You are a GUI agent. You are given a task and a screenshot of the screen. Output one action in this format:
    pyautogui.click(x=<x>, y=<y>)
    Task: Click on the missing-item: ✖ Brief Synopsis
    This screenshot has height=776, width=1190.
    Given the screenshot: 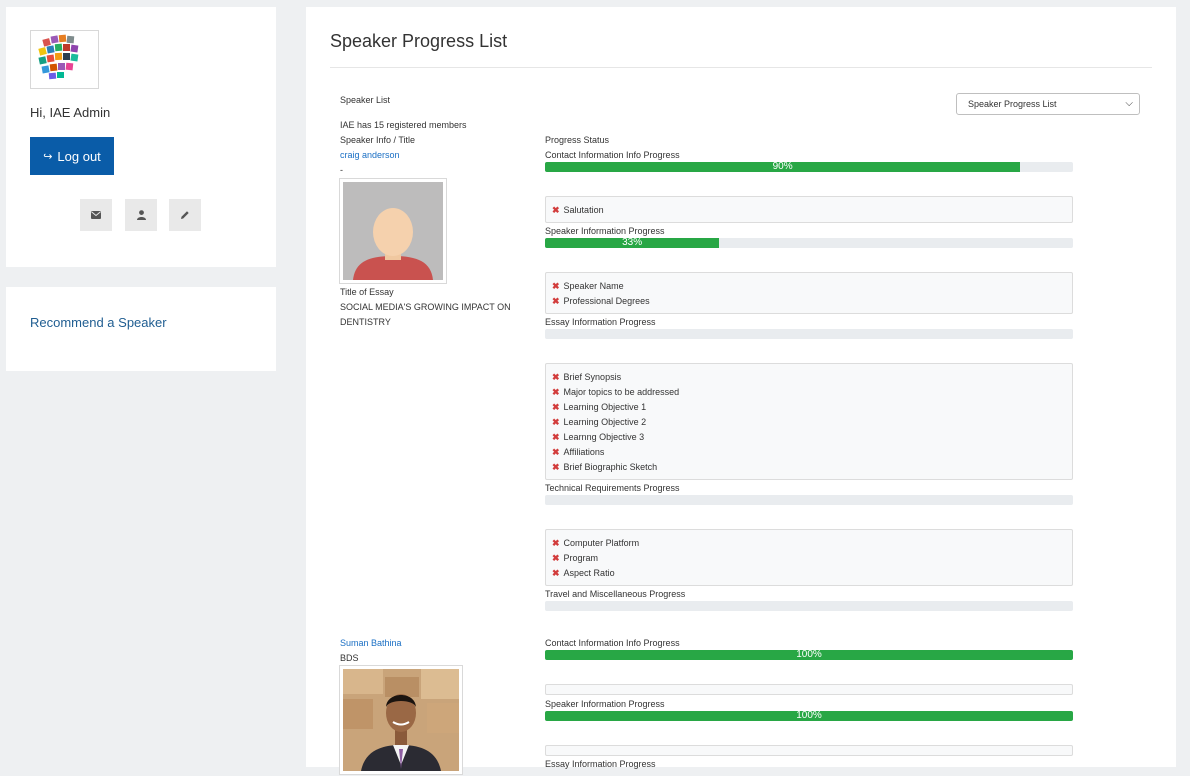 What is the action you would take?
    pyautogui.click(x=587, y=377)
    